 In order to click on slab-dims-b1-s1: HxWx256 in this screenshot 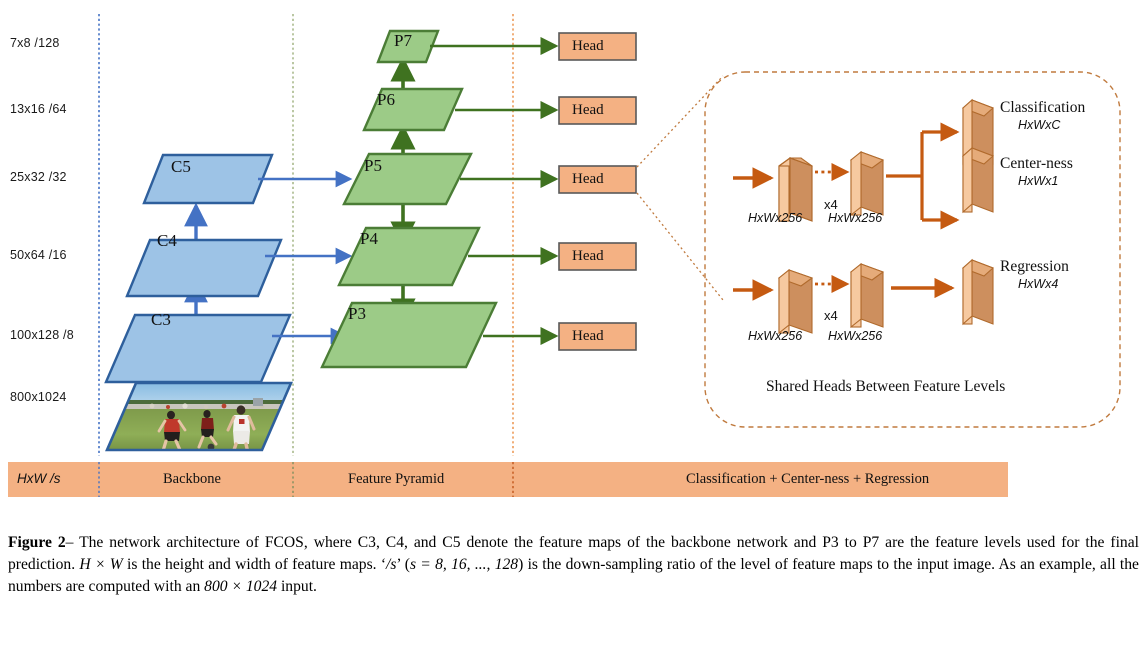, I will do `click(775, 218)`.